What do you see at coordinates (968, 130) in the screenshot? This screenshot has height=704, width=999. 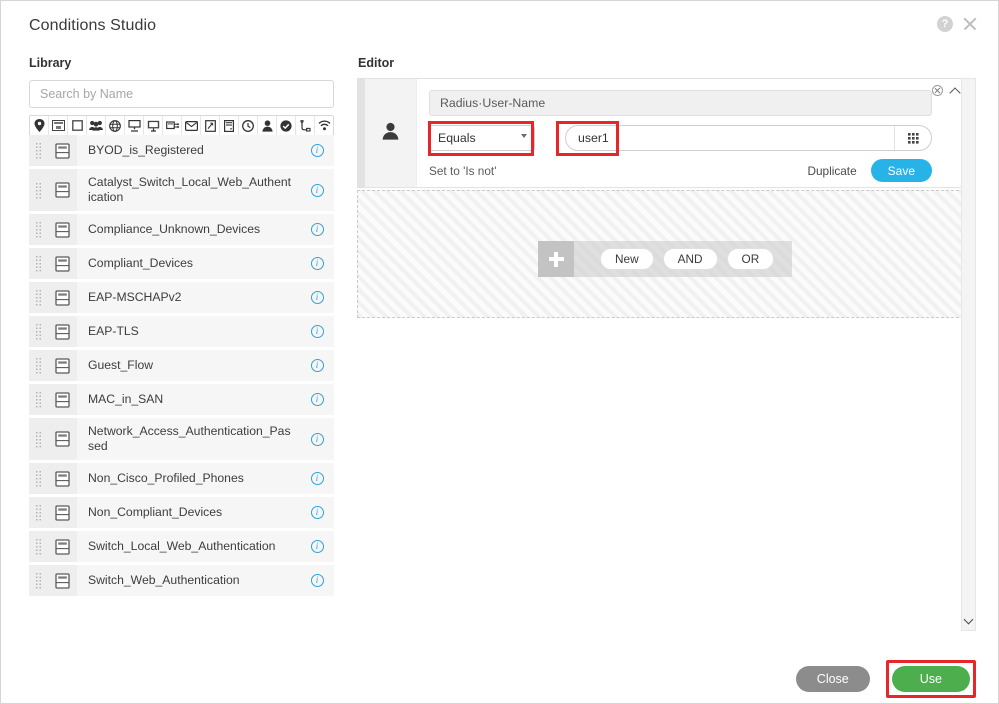 I see `scrollbar-thumb` at bounding box center [968, 130].